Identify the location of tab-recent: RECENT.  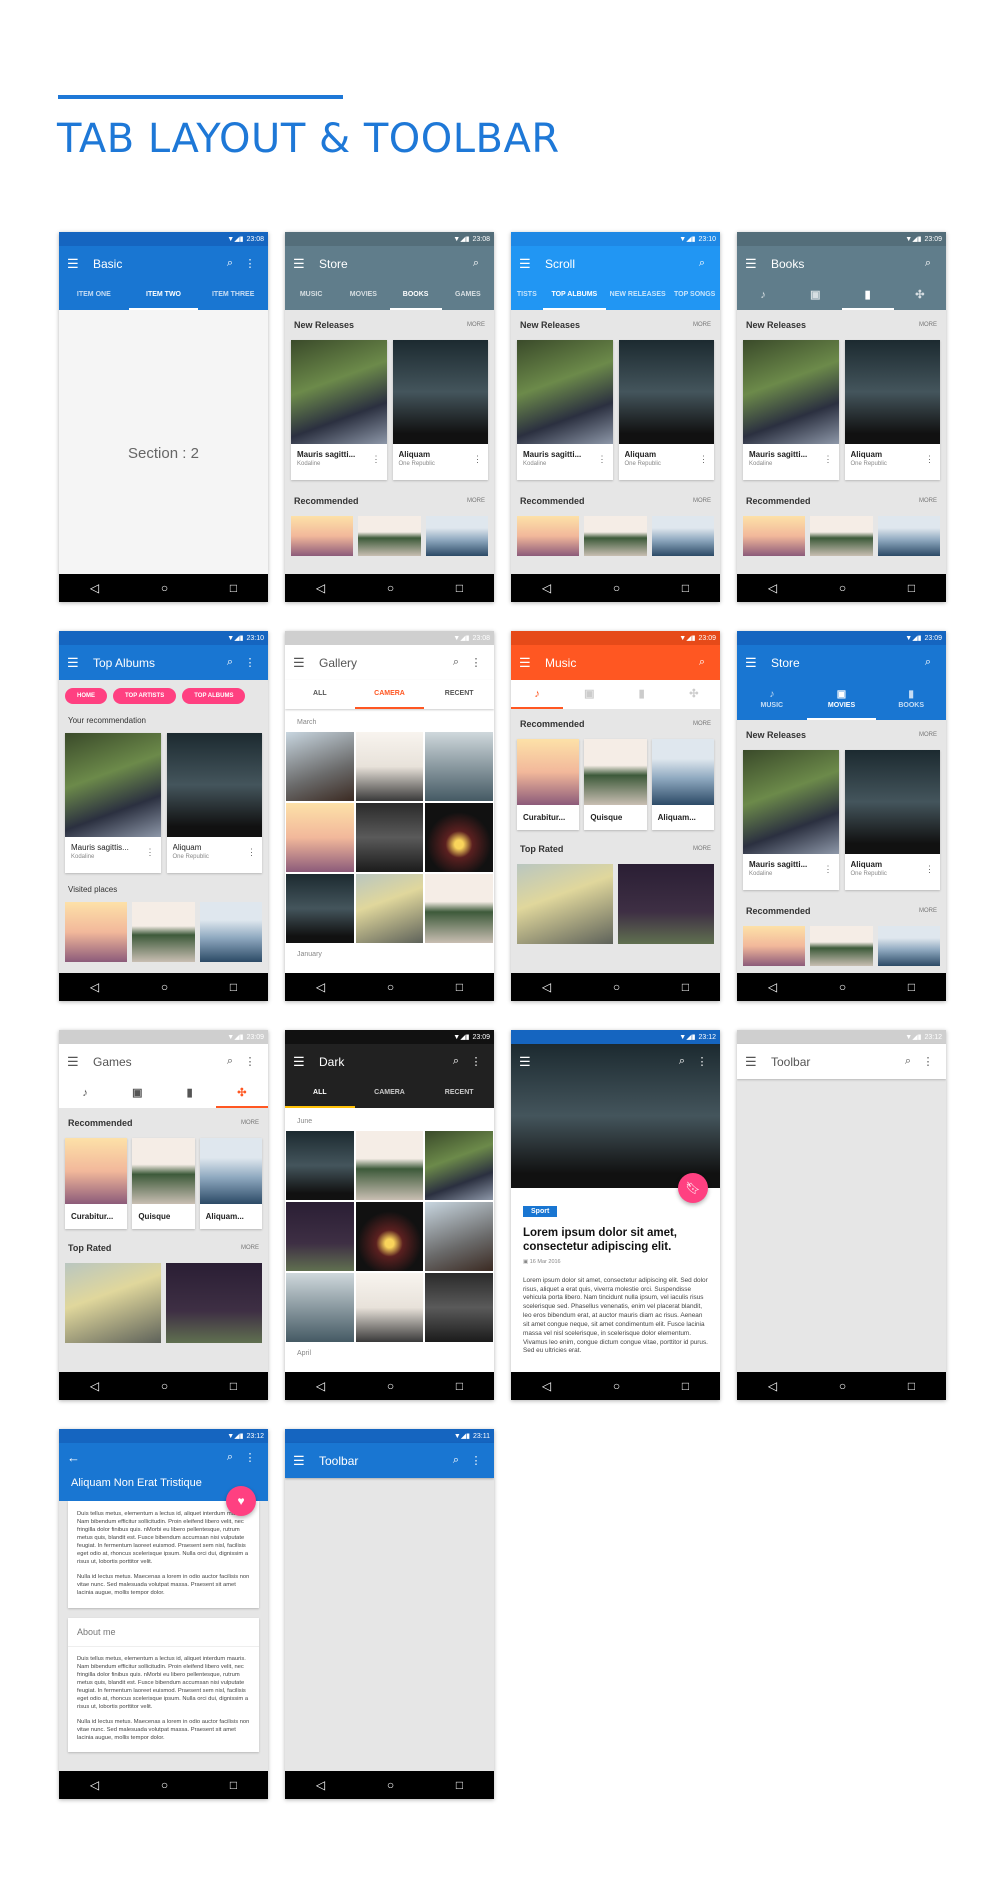
(459, 1093).